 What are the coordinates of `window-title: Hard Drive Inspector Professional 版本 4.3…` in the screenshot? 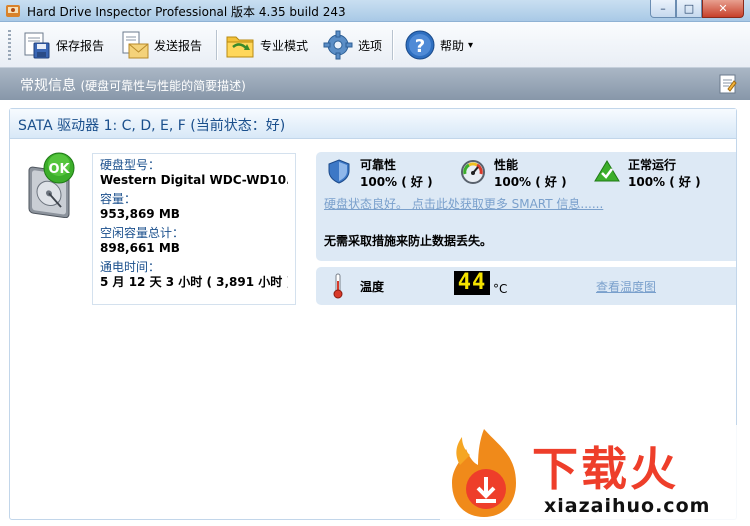 It's located at (186, 12).